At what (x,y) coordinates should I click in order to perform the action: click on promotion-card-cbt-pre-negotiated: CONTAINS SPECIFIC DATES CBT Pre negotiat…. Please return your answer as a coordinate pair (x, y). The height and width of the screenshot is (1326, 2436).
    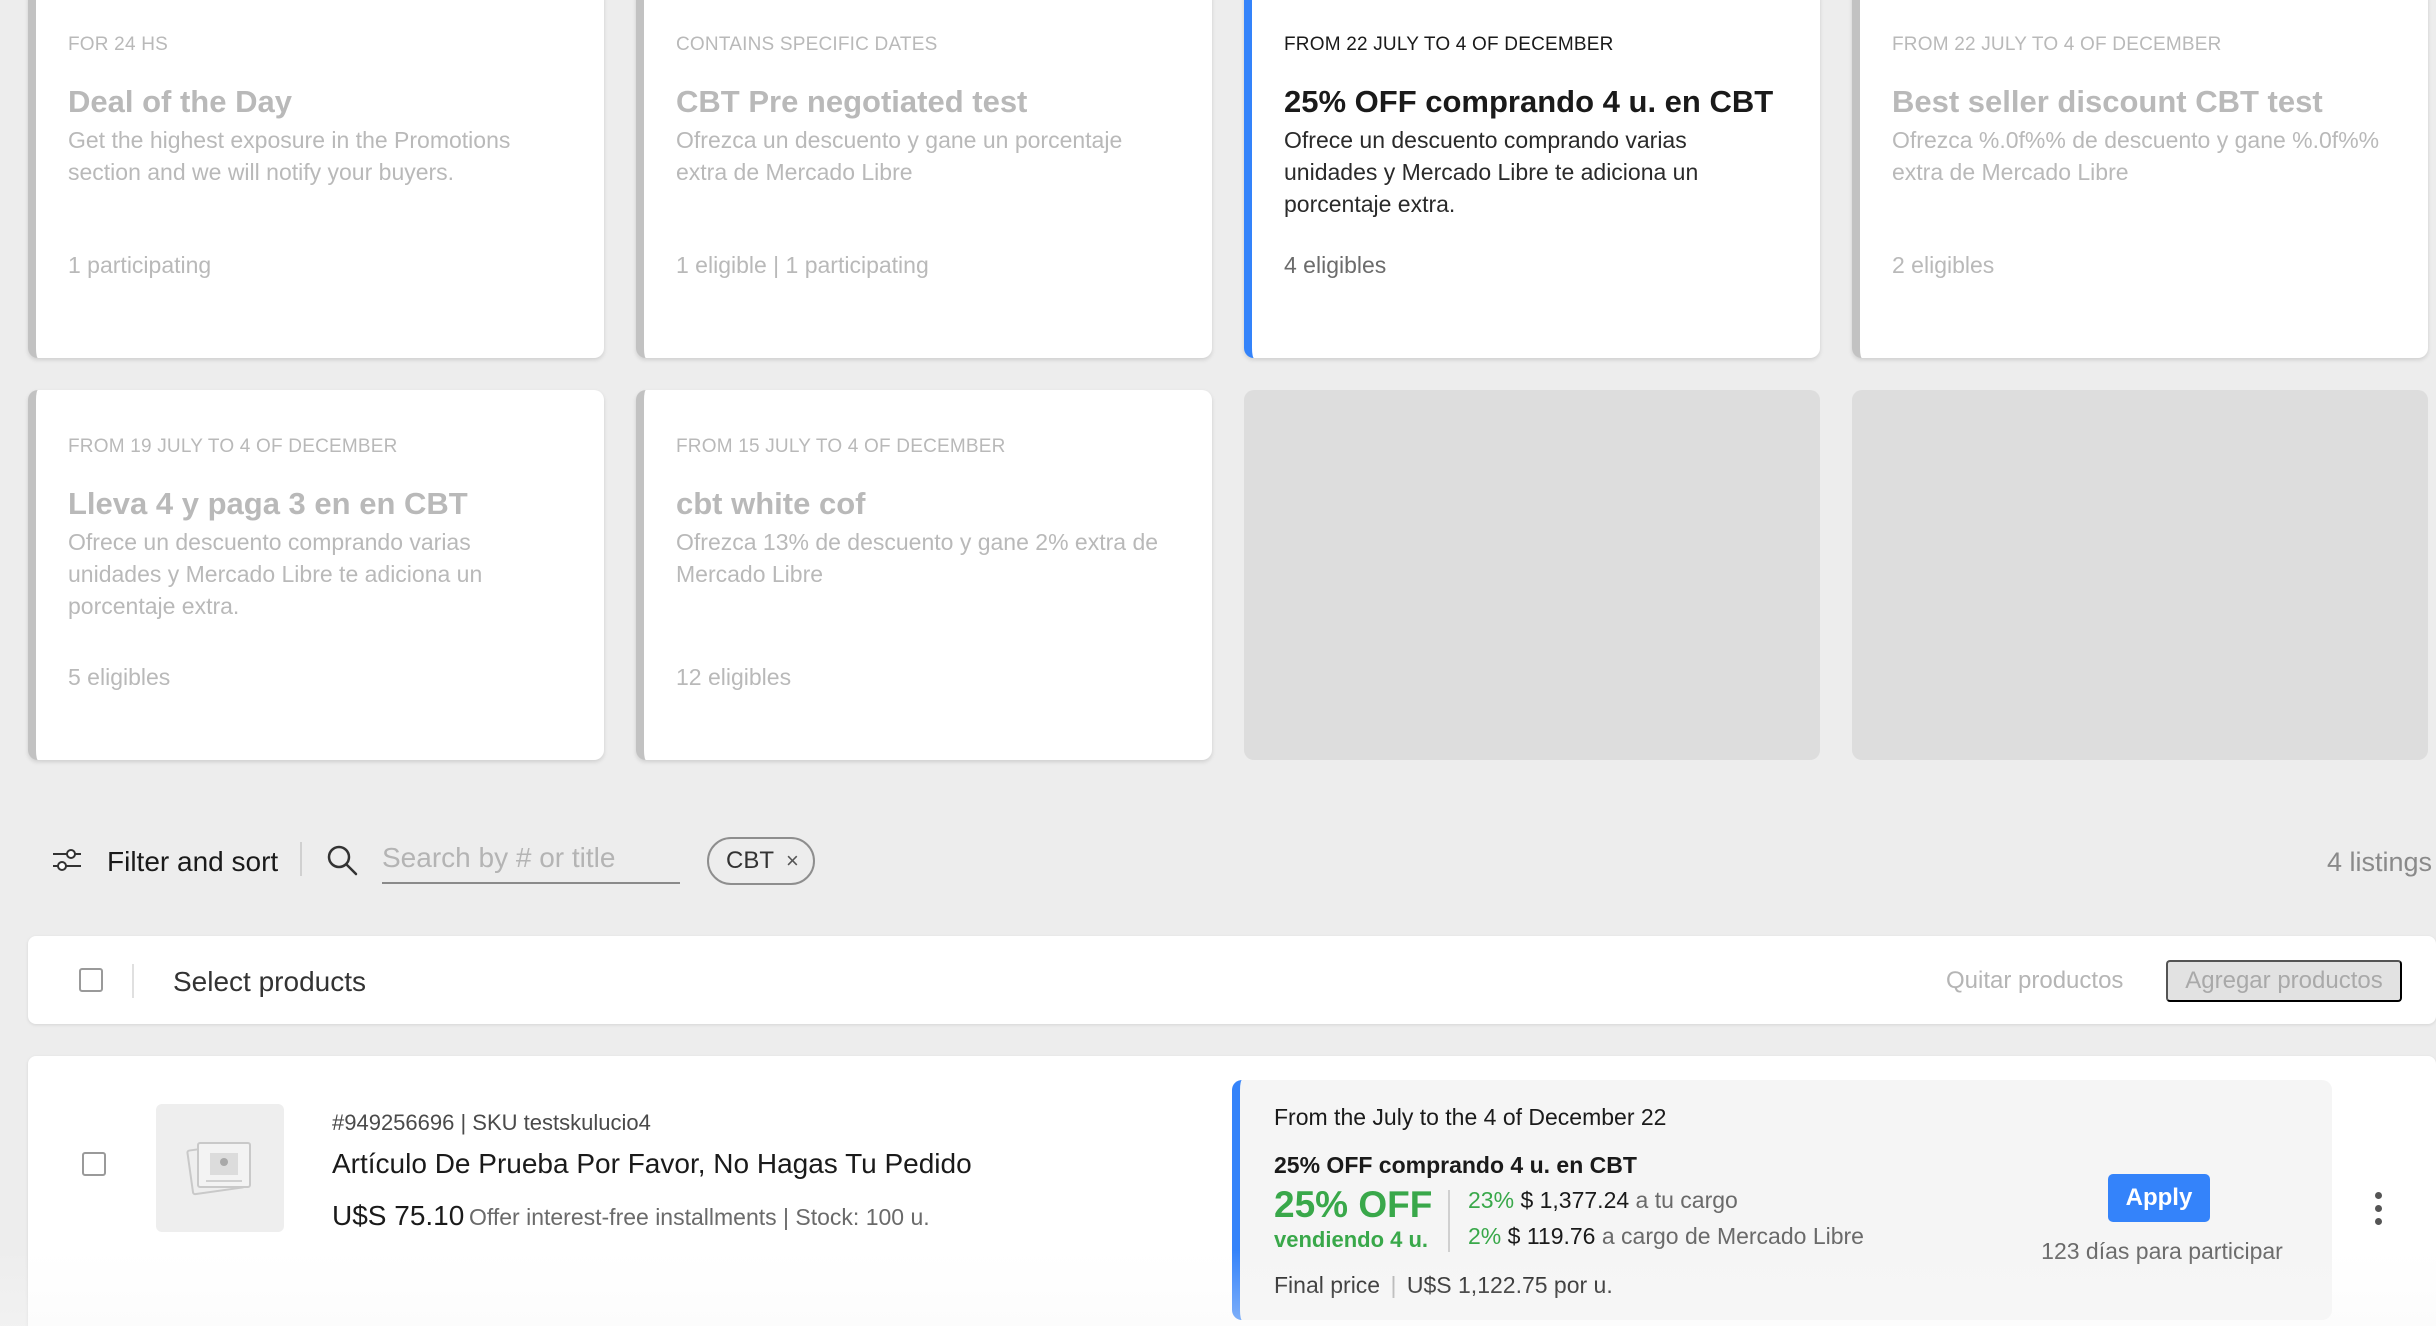
    Looking at the image, I should click on (924, 179).